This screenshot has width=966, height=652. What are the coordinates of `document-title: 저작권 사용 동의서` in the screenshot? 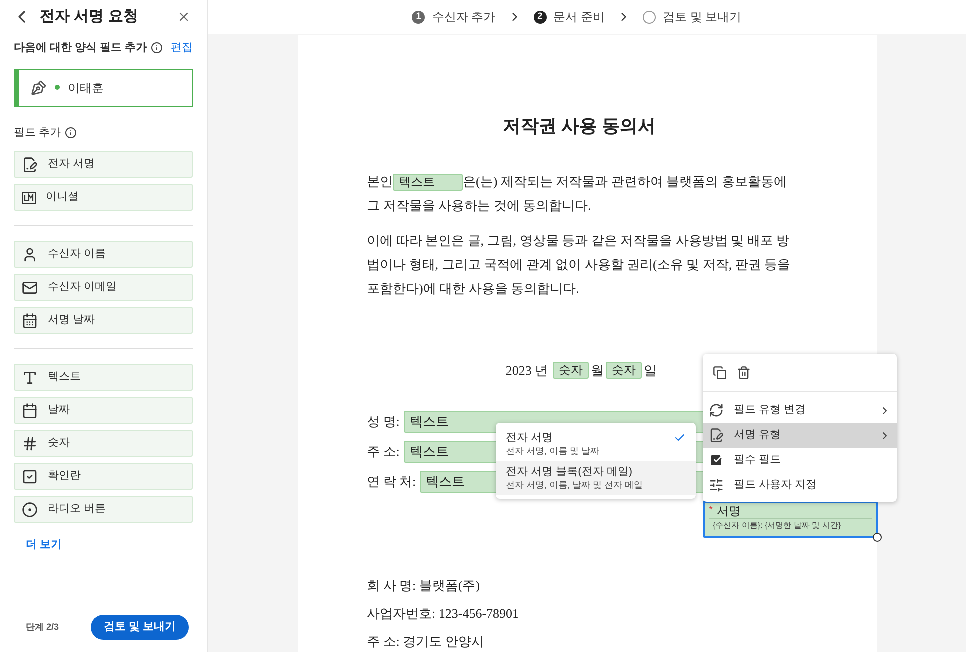 It's located at (579, 126).